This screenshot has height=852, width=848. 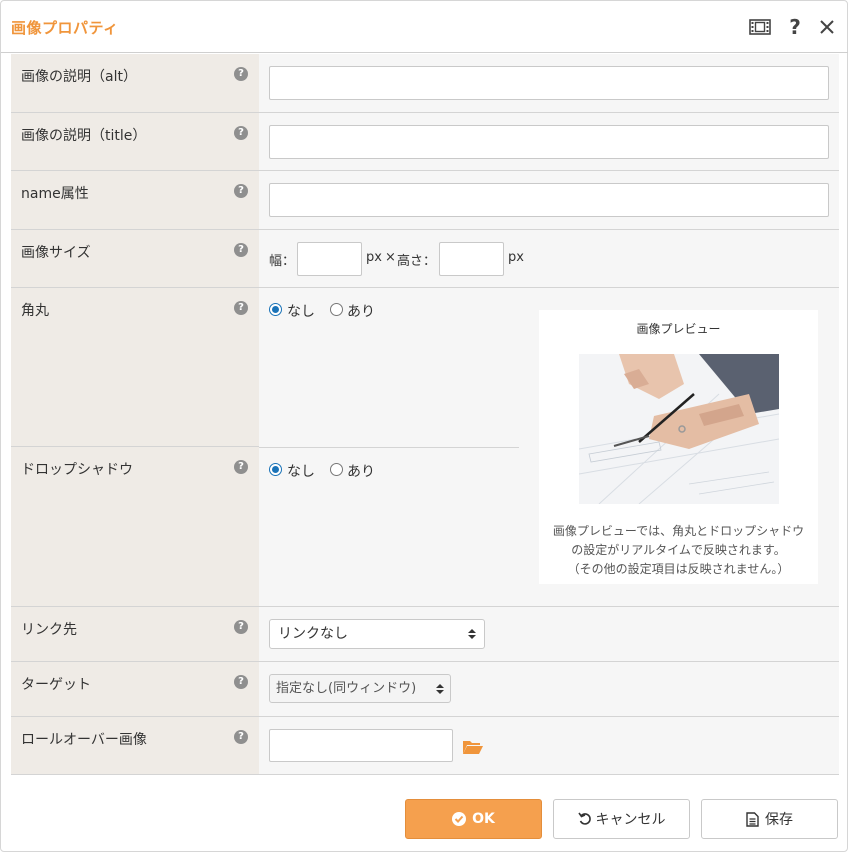 I want to click on rollover-input, so click(x=361, y=745).